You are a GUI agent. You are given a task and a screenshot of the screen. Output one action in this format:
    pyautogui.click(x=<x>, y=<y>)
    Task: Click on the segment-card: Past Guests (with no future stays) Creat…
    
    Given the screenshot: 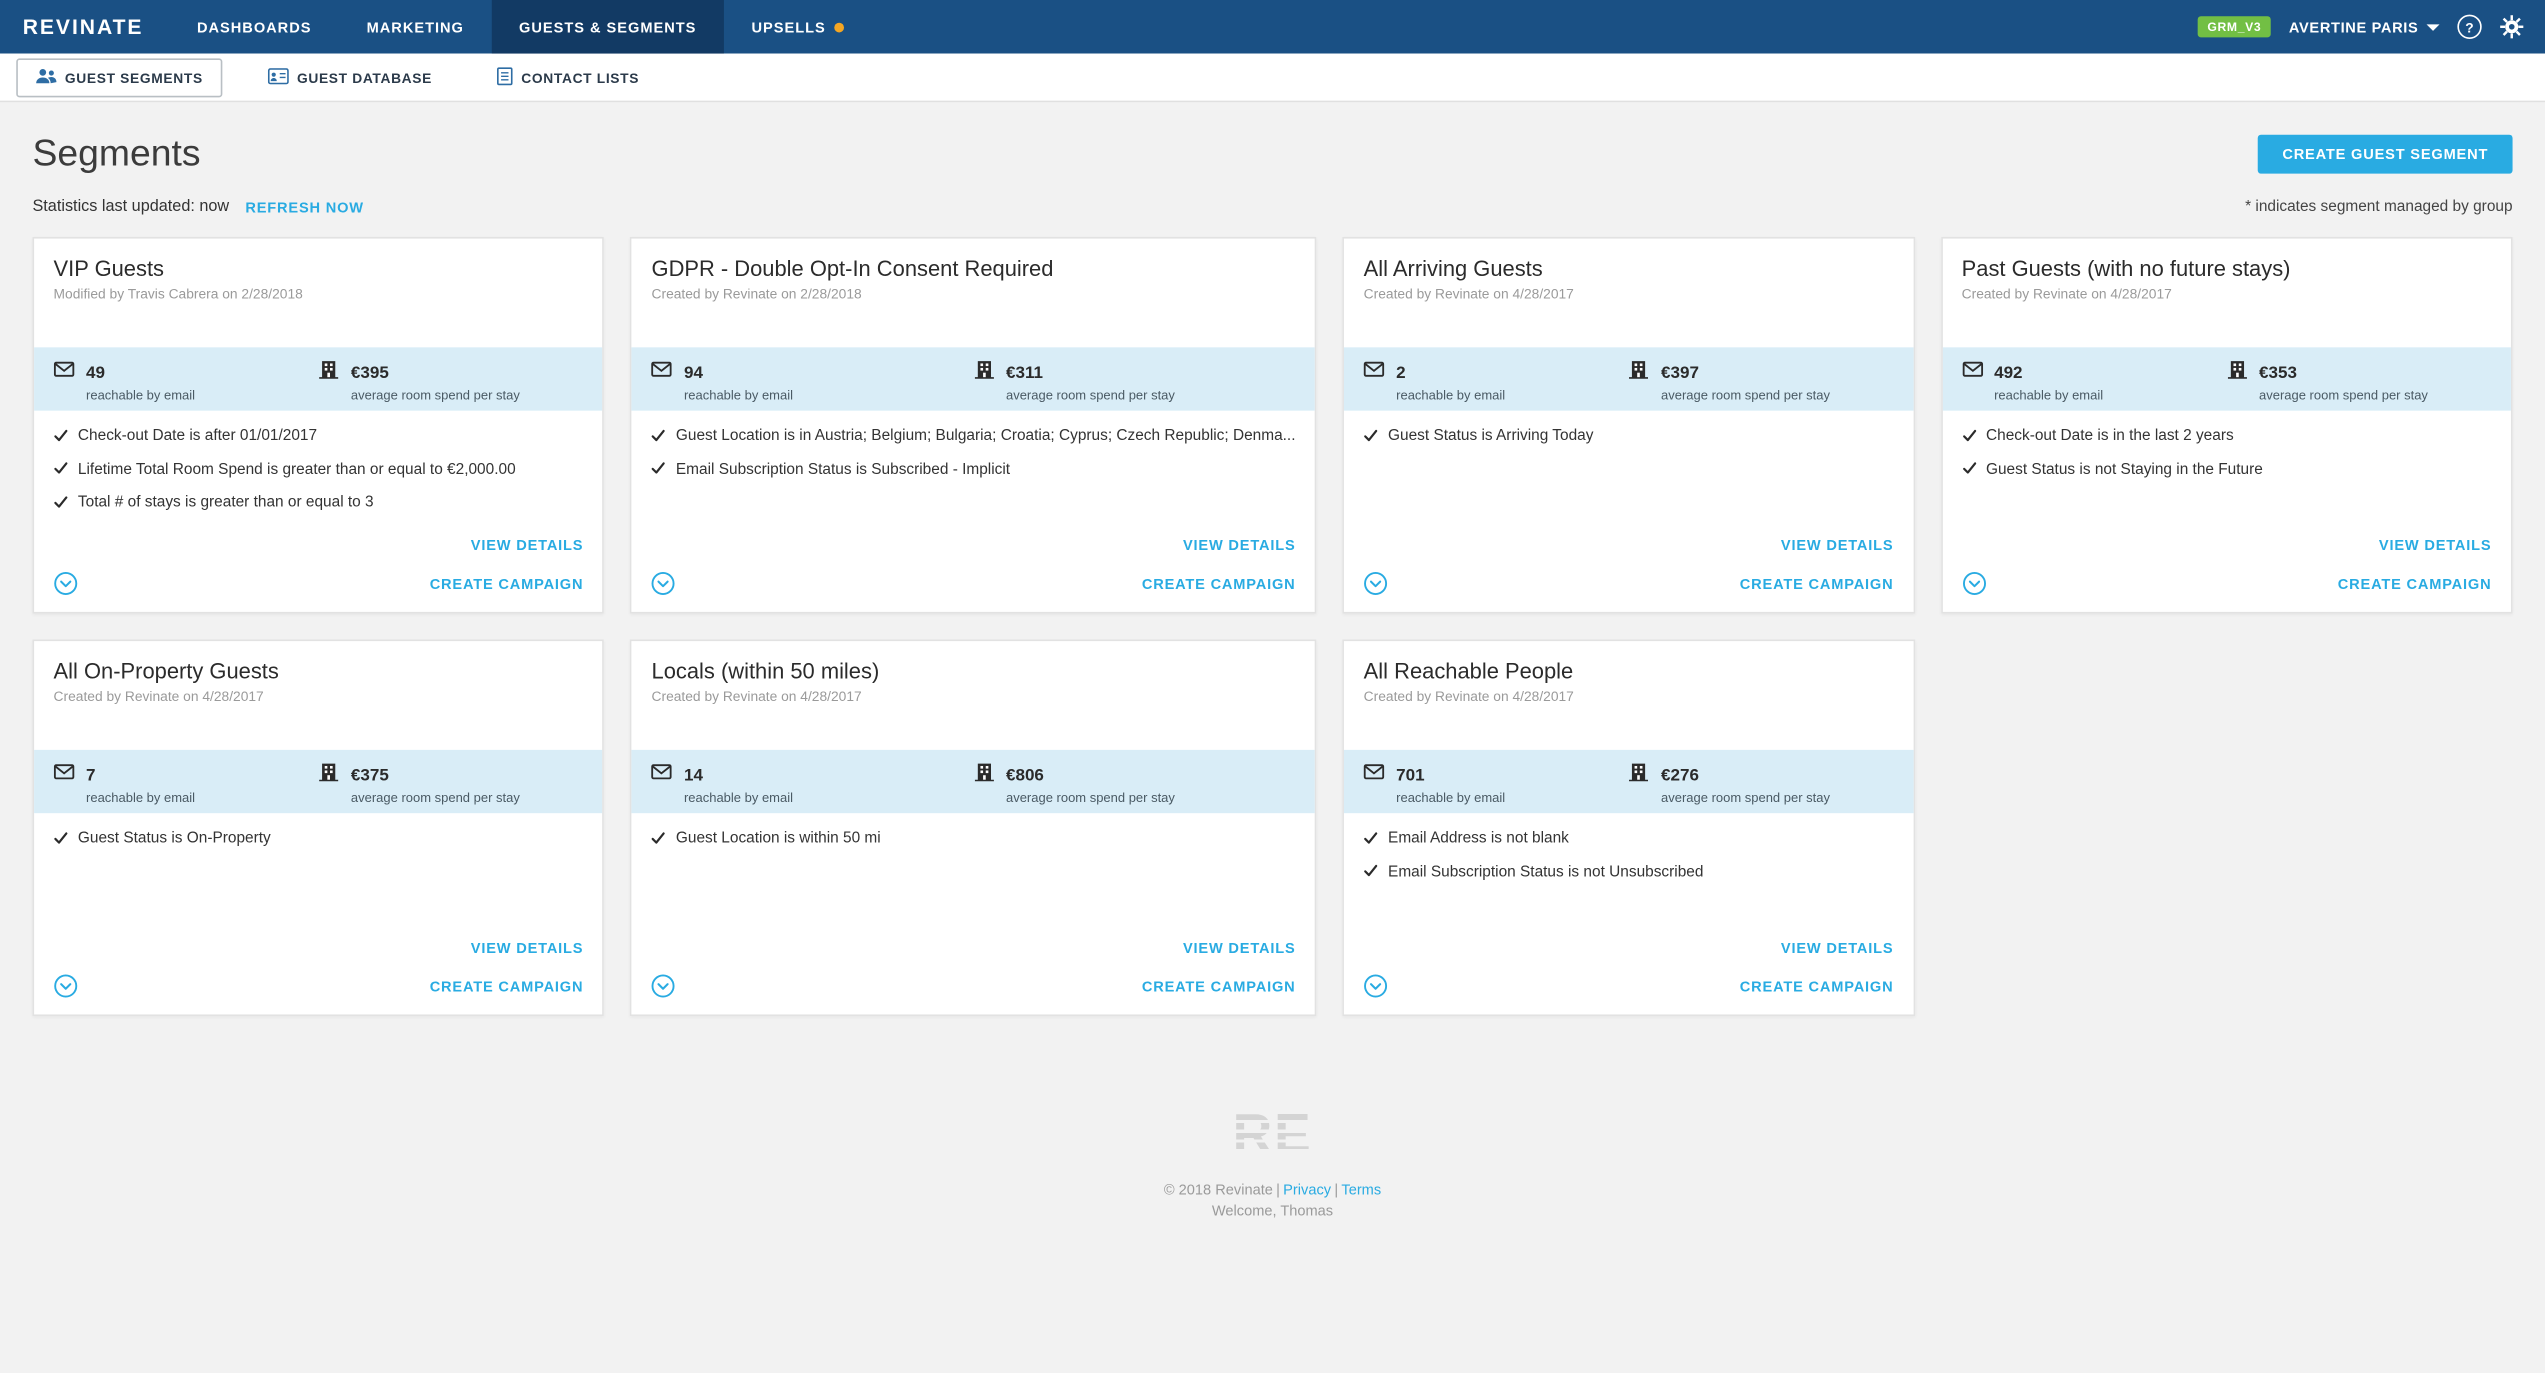 What is the action you would take?
    pyautogui.click(x=2226, y=425)
    